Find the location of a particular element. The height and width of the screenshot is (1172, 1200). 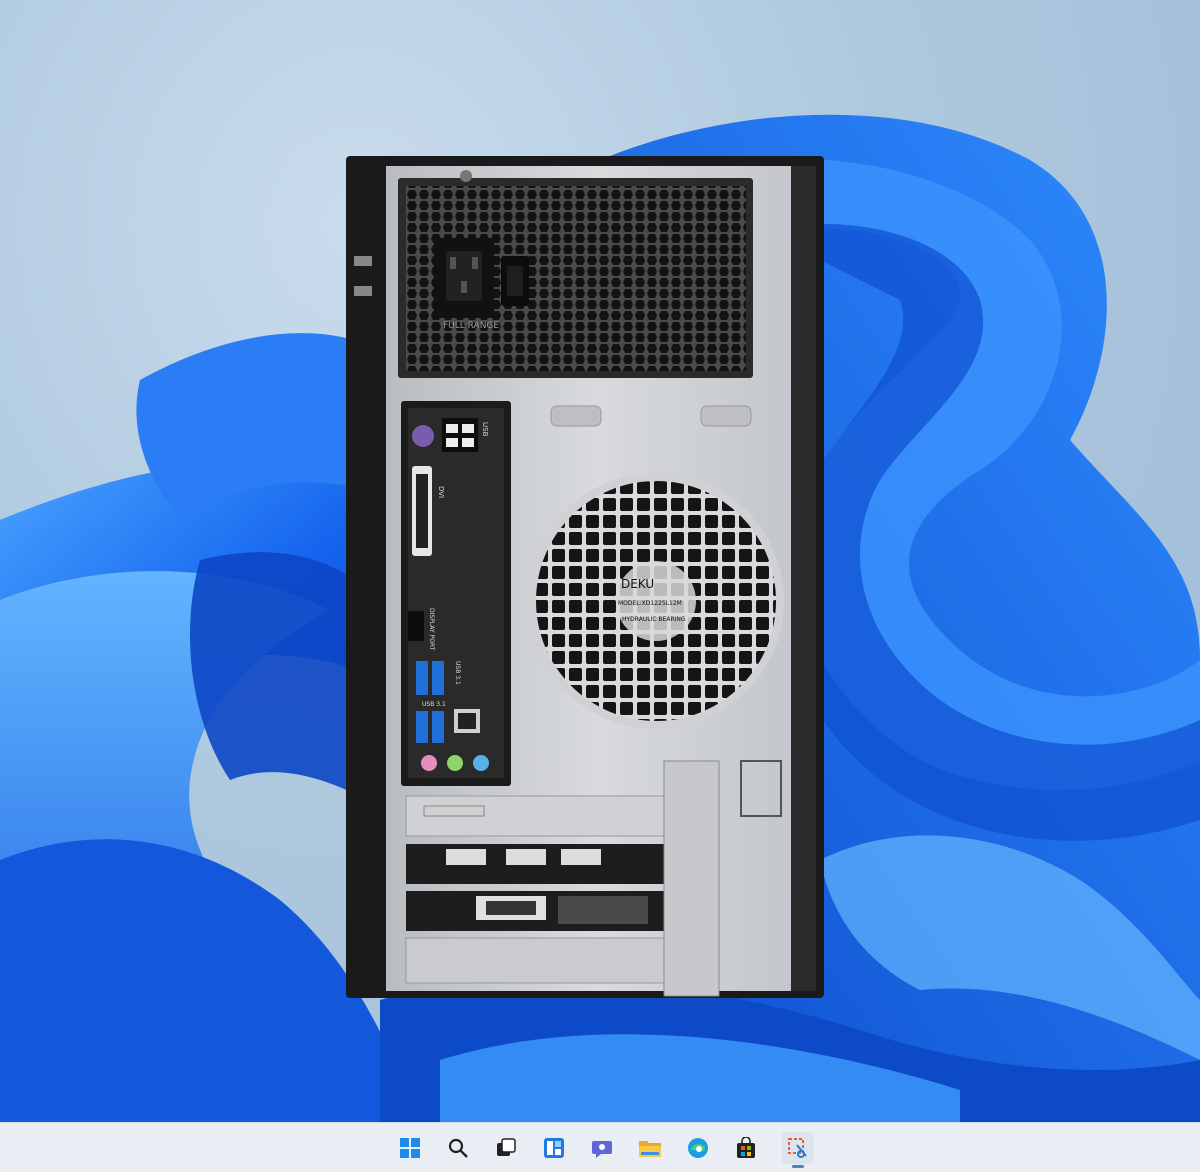

fan-model-label: MODEL:XD1225L12M is located at coordinates (650, 603).